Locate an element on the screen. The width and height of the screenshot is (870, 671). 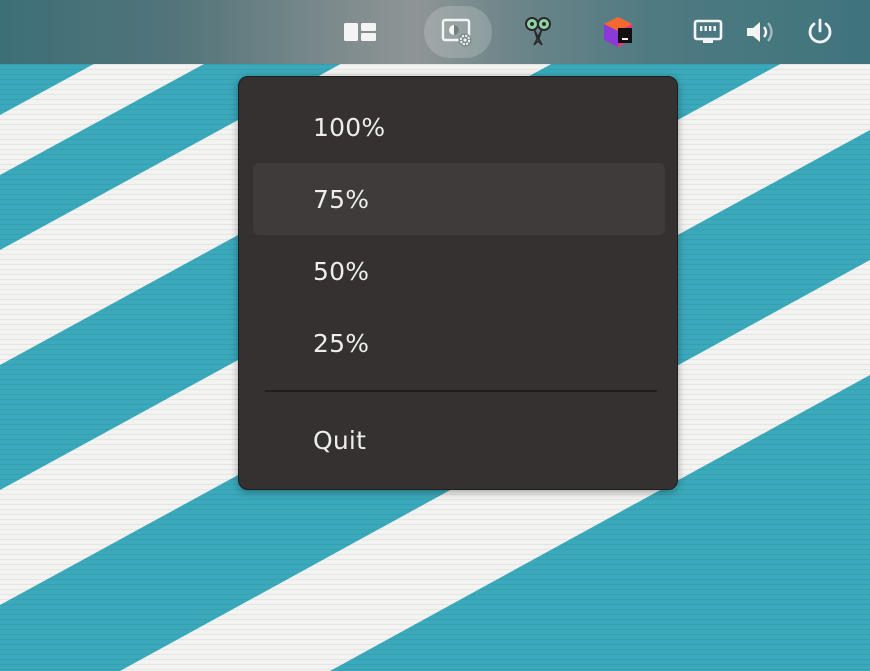
wired-network-icon is located at coordinates (708, 31).